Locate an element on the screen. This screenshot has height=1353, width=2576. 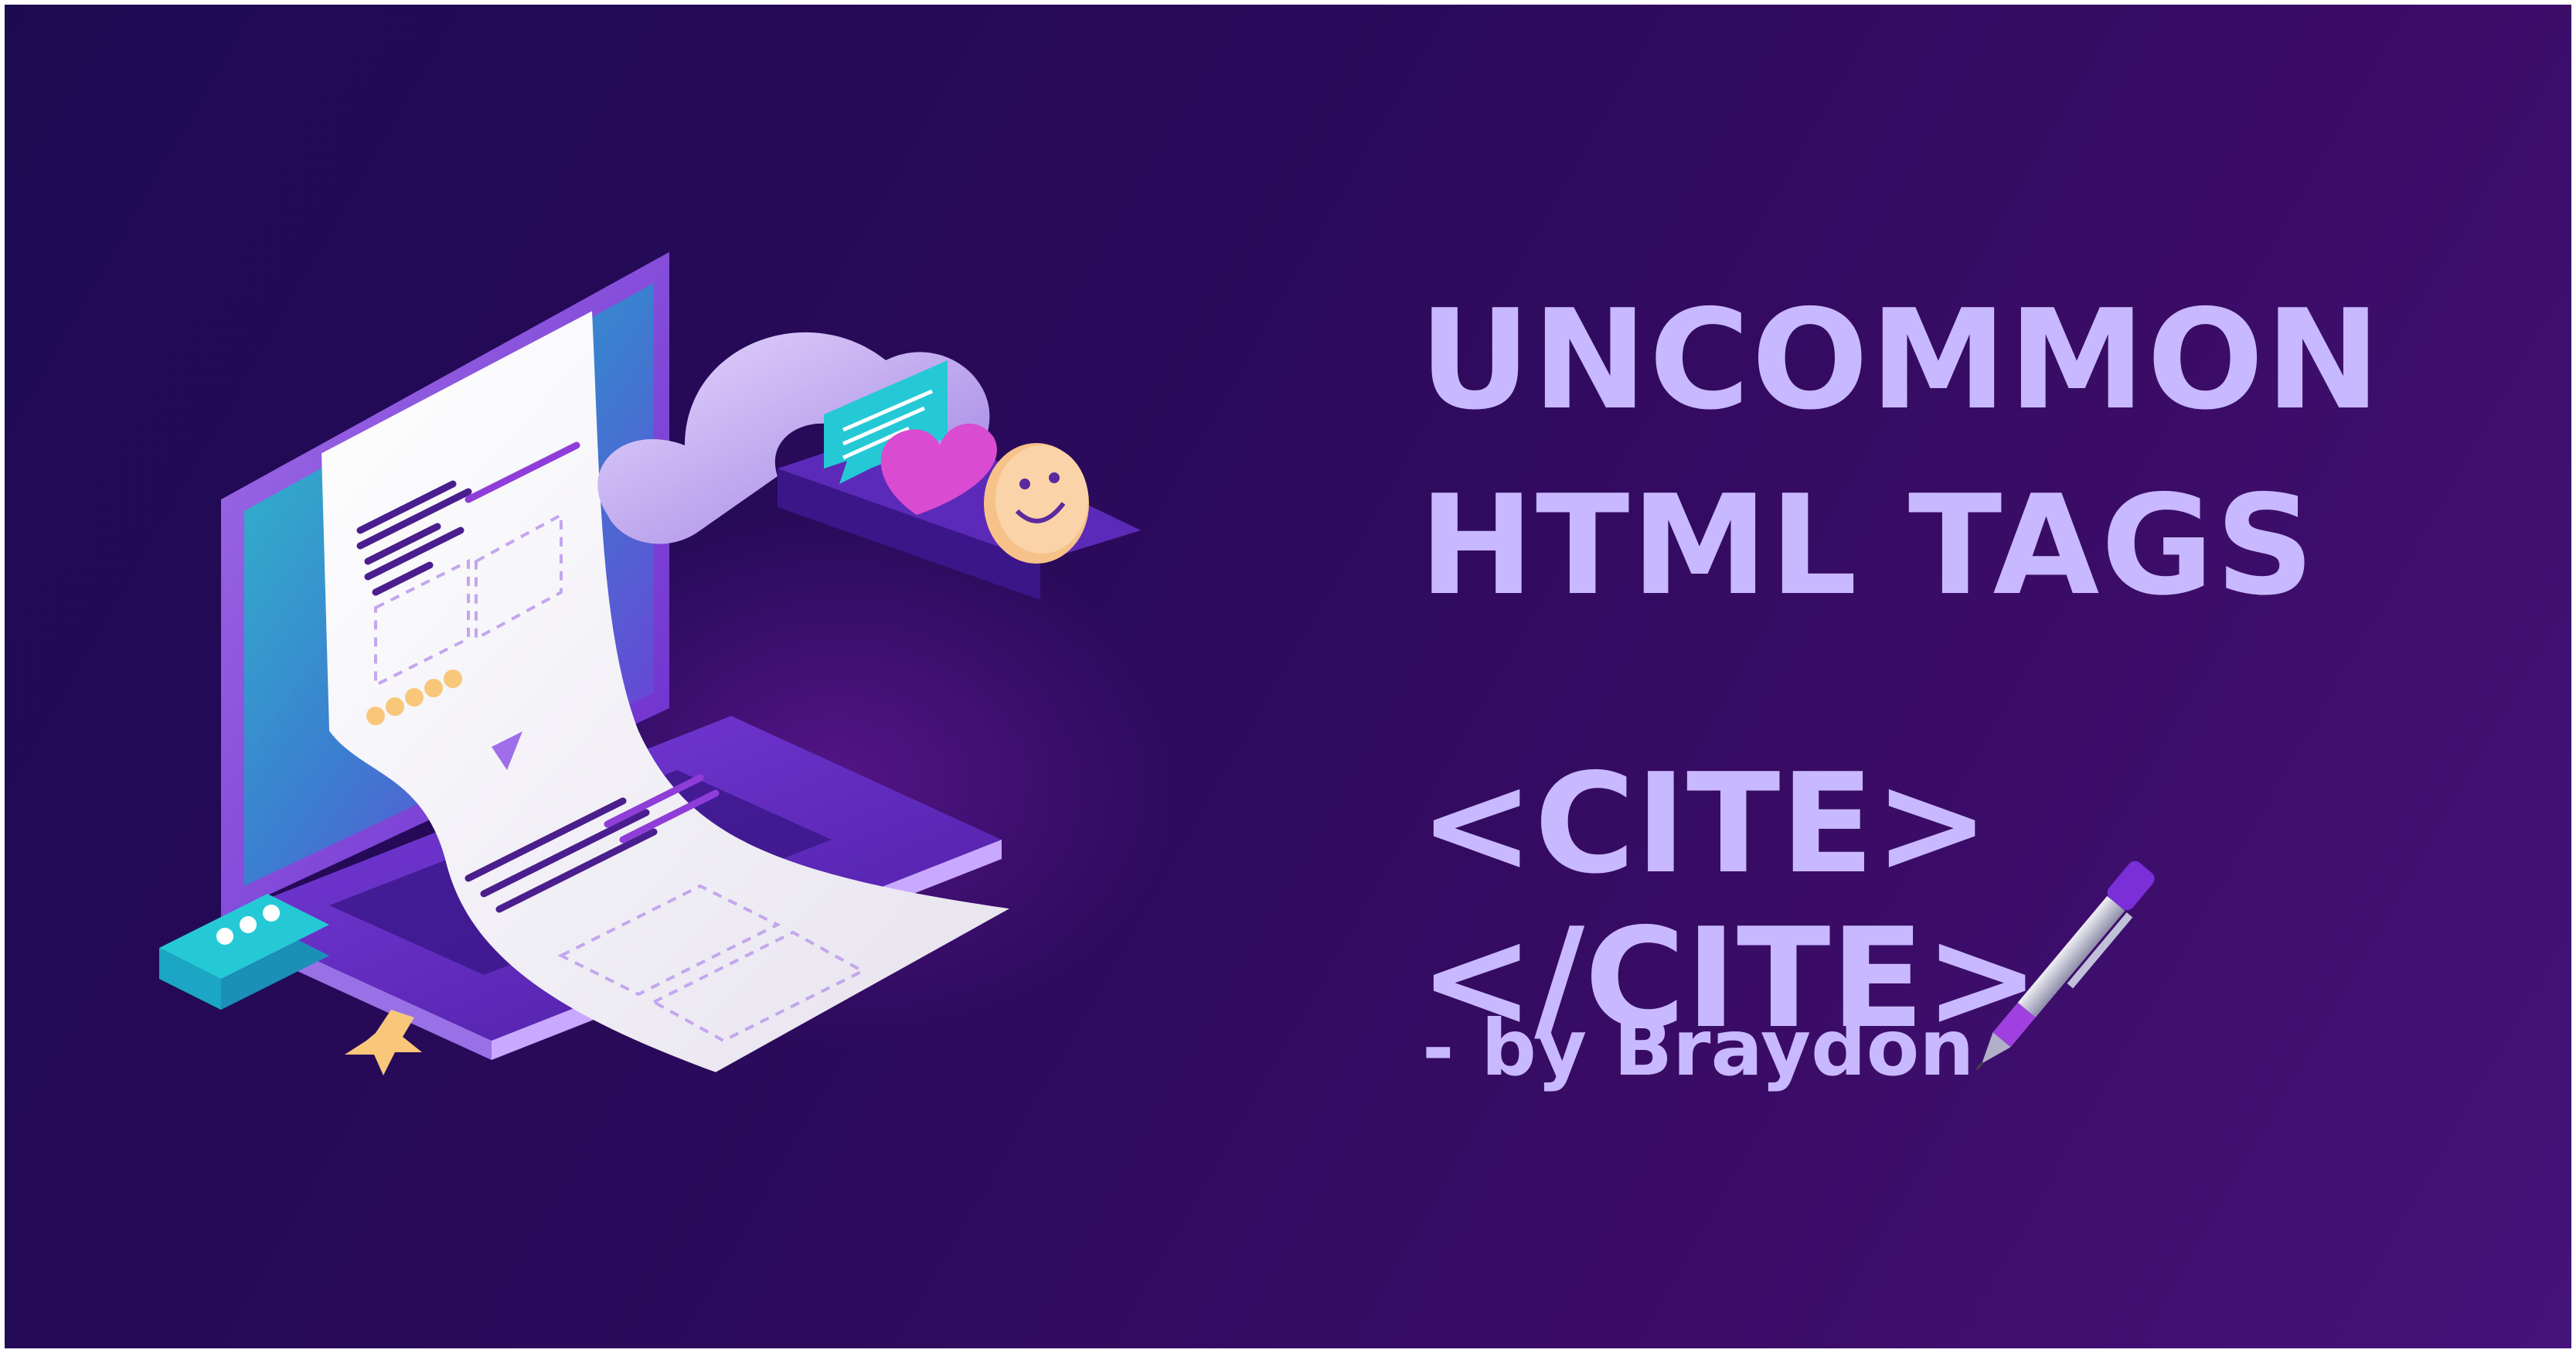
smiley-icon is located at coordinates (1036, 503).